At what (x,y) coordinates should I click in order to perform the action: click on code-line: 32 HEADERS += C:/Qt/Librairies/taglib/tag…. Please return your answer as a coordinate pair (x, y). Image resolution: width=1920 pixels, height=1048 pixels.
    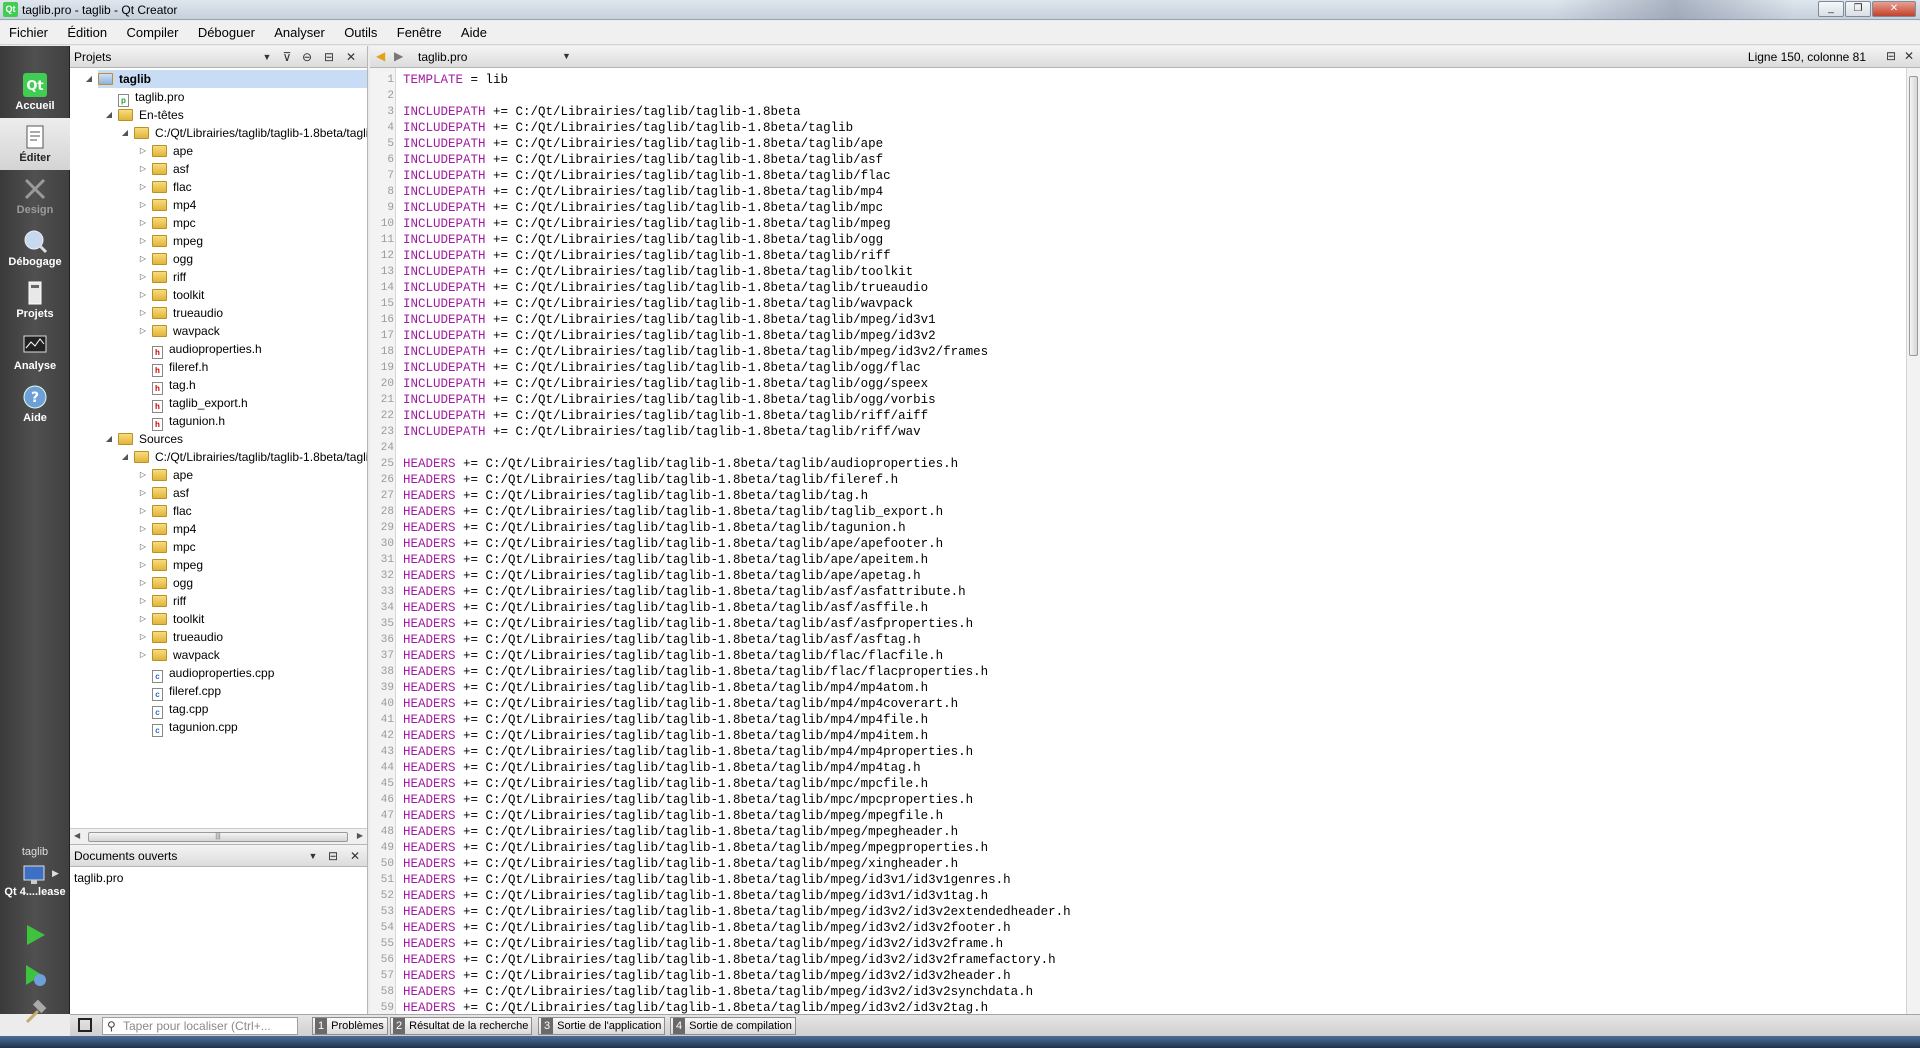
    Looking at the image, I should click on (1135, 576).